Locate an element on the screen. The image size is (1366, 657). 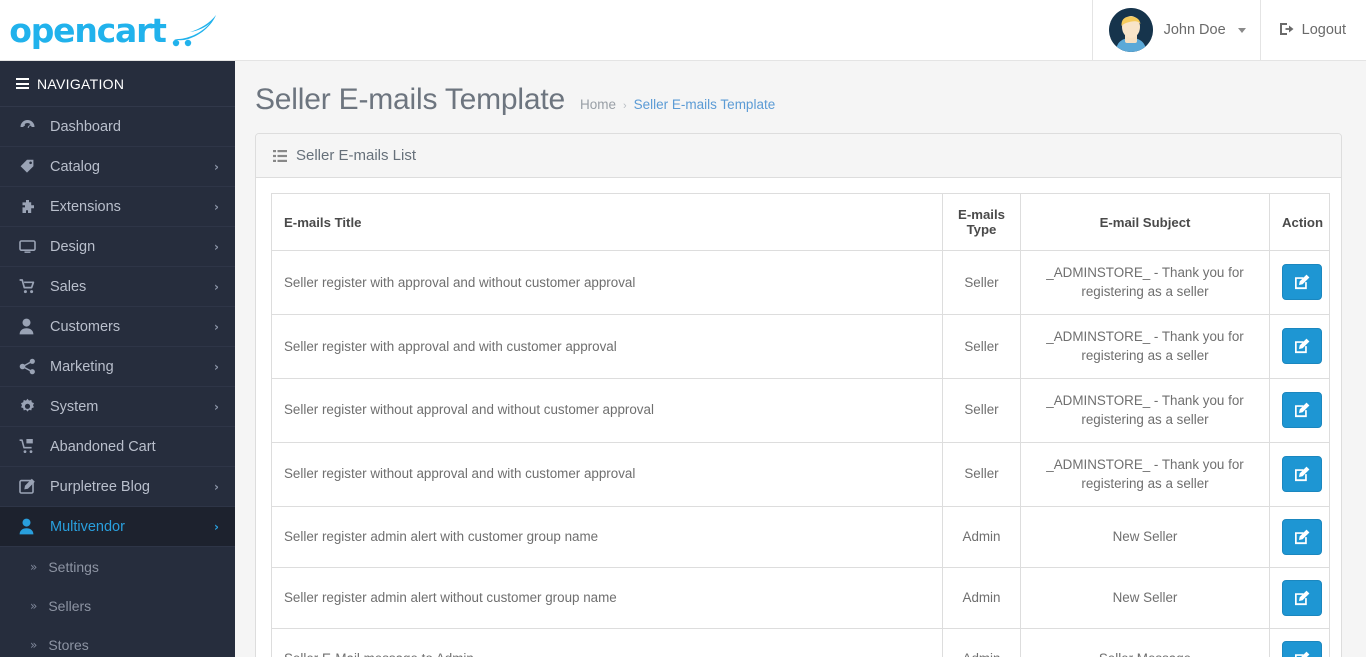
sidebar-item-catalog: Catalog › is located at coordinates (117, 167).